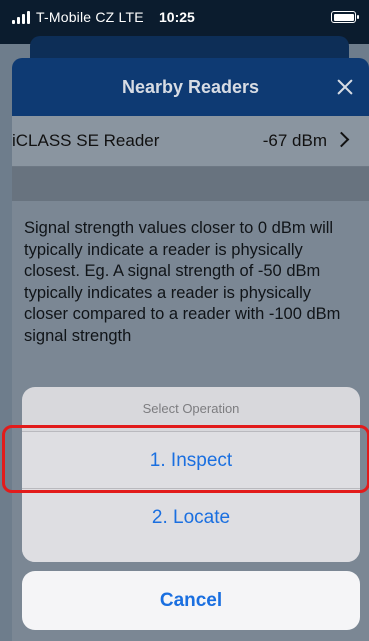  Describe the element at coordinates (191, 459) in the screenshot. I see `inspect-button: 1. Inspect` at that location.